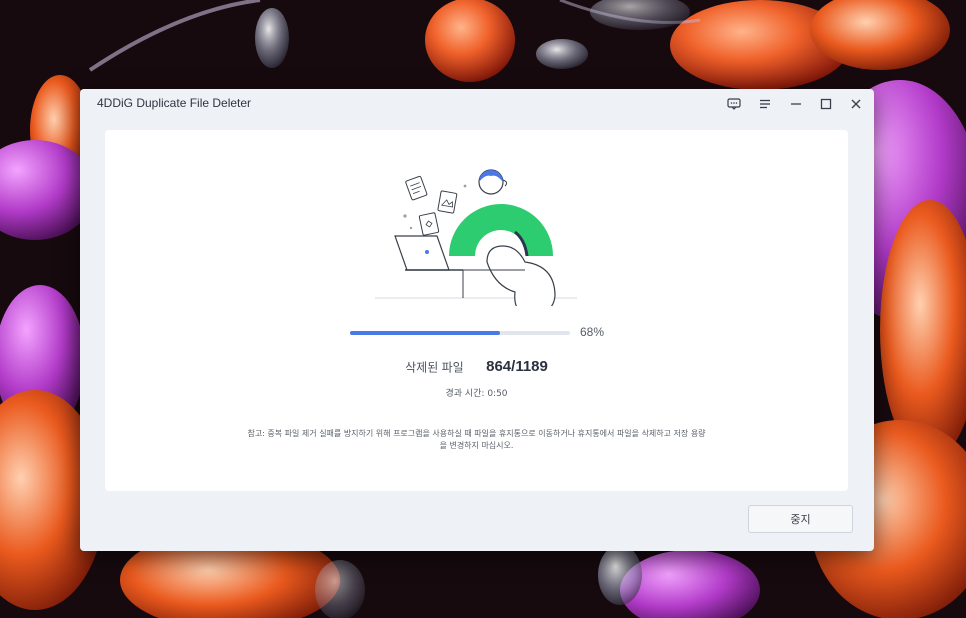 This screenshot has height=618, width=966. What do you see at coordinates (476, 367) in the screenshot?
I see `deleted-files-row: 삭제된 파일 864/1189` at bounding box center [476, 367].